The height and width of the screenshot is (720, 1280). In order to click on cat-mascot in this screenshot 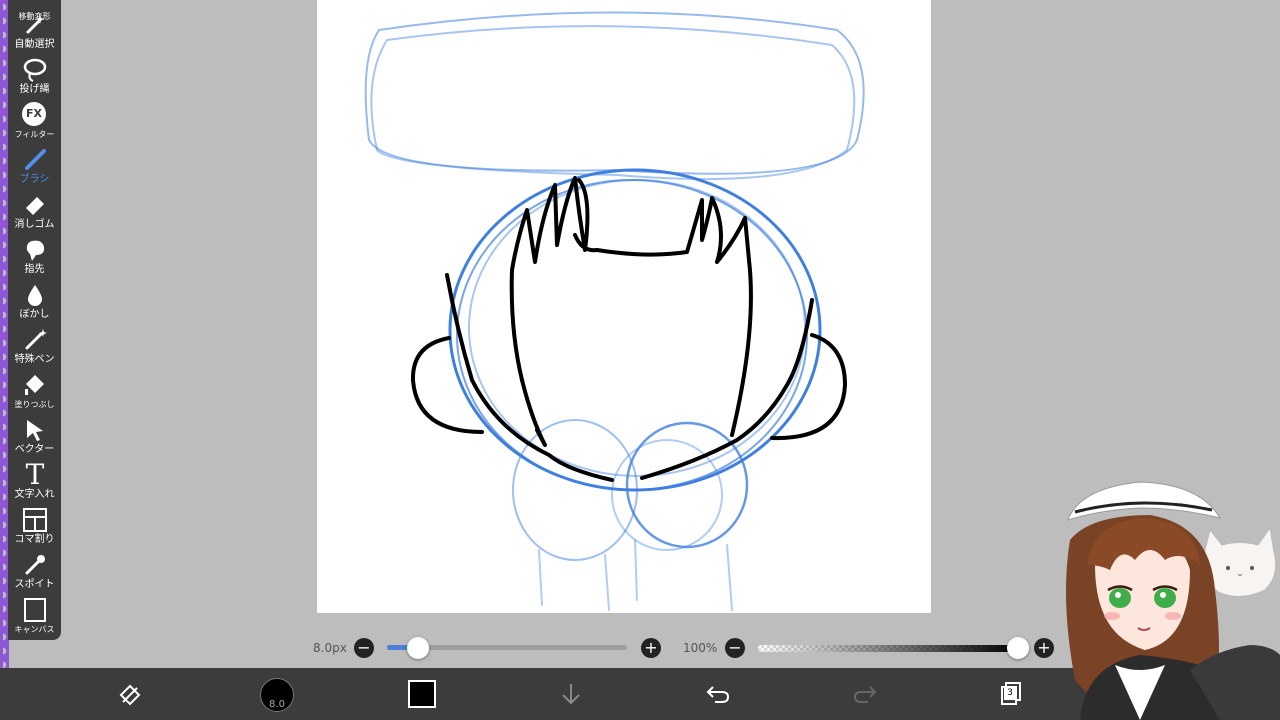, I will do `click(1240, 561)`.